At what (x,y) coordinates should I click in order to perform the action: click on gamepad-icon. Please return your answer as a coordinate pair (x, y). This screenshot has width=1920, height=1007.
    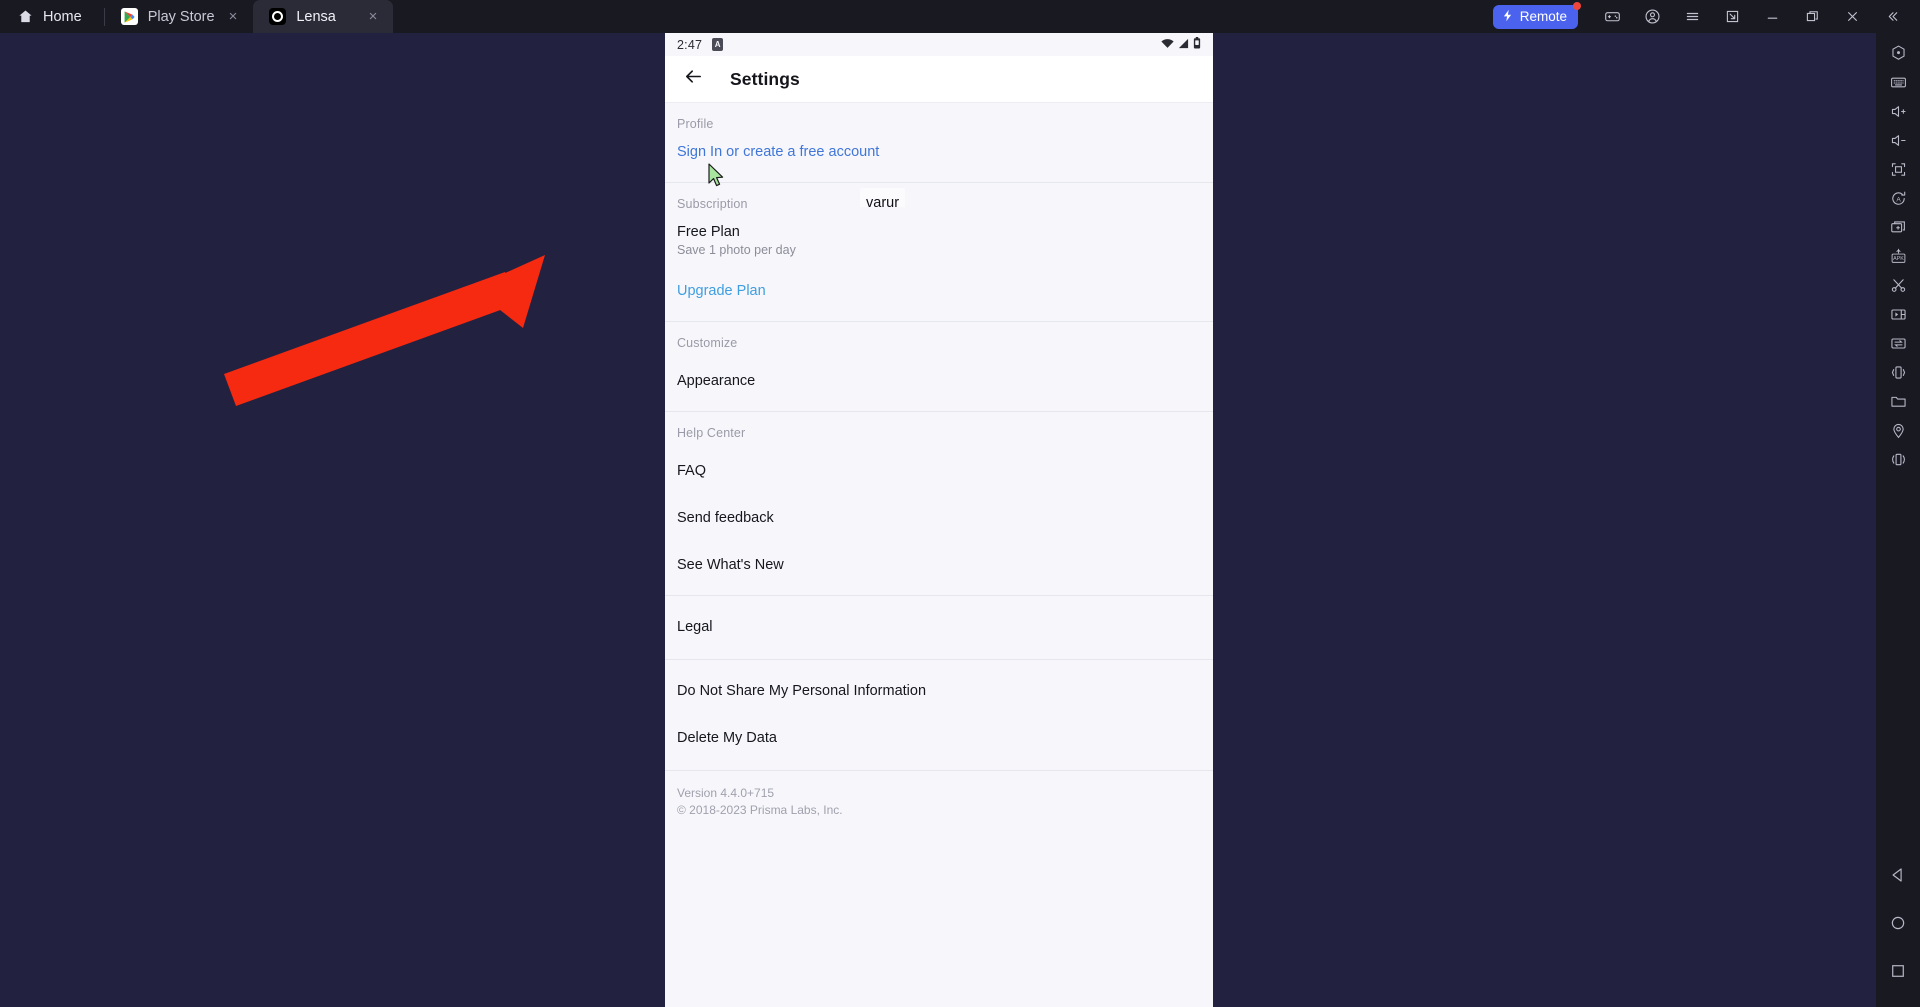
    Looking at the image, I should click on (1612, 16).